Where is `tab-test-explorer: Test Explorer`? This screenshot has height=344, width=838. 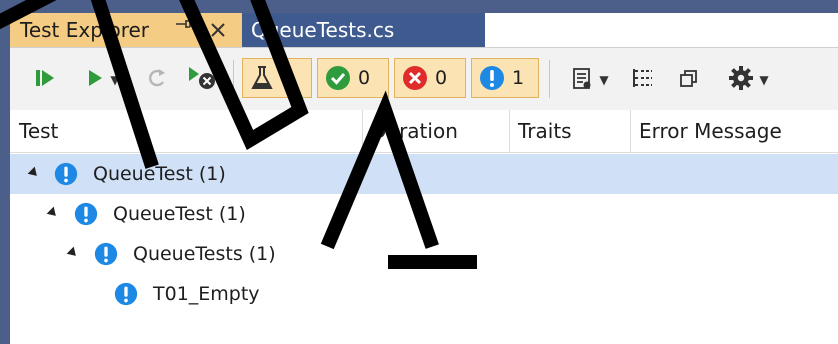
tab-test-explorer: Test Explorer is located at coordinates (126, 30).